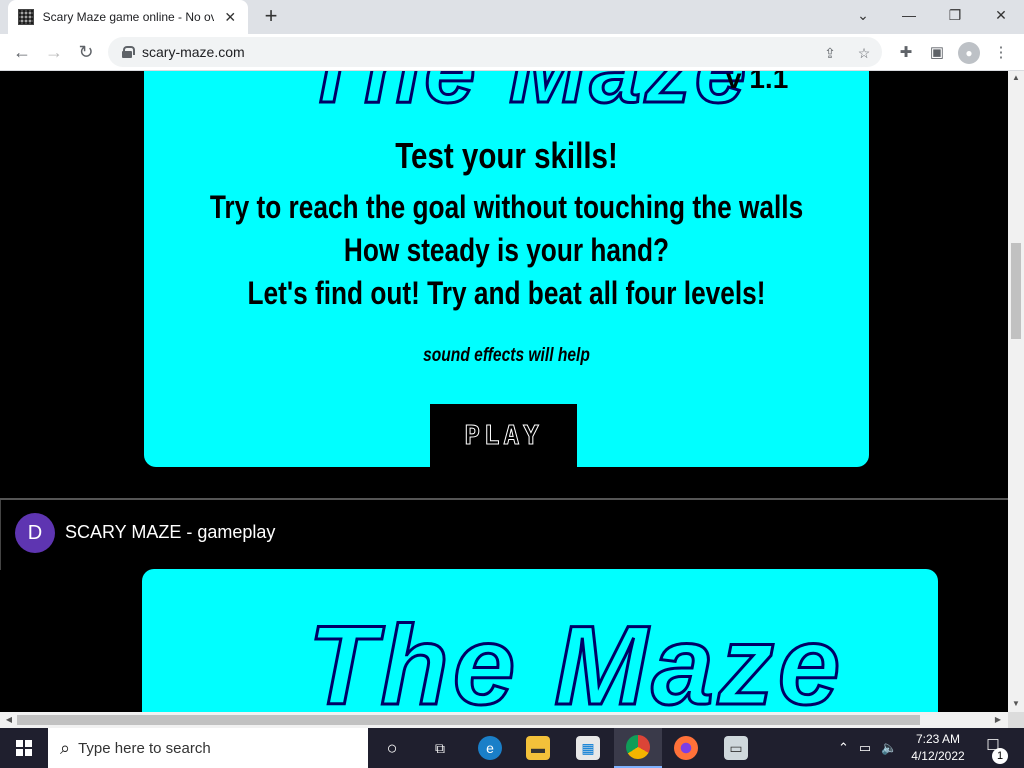 This screenshot has width=1024, height=768. I want to click on edge-app: e, so click(490, 748).